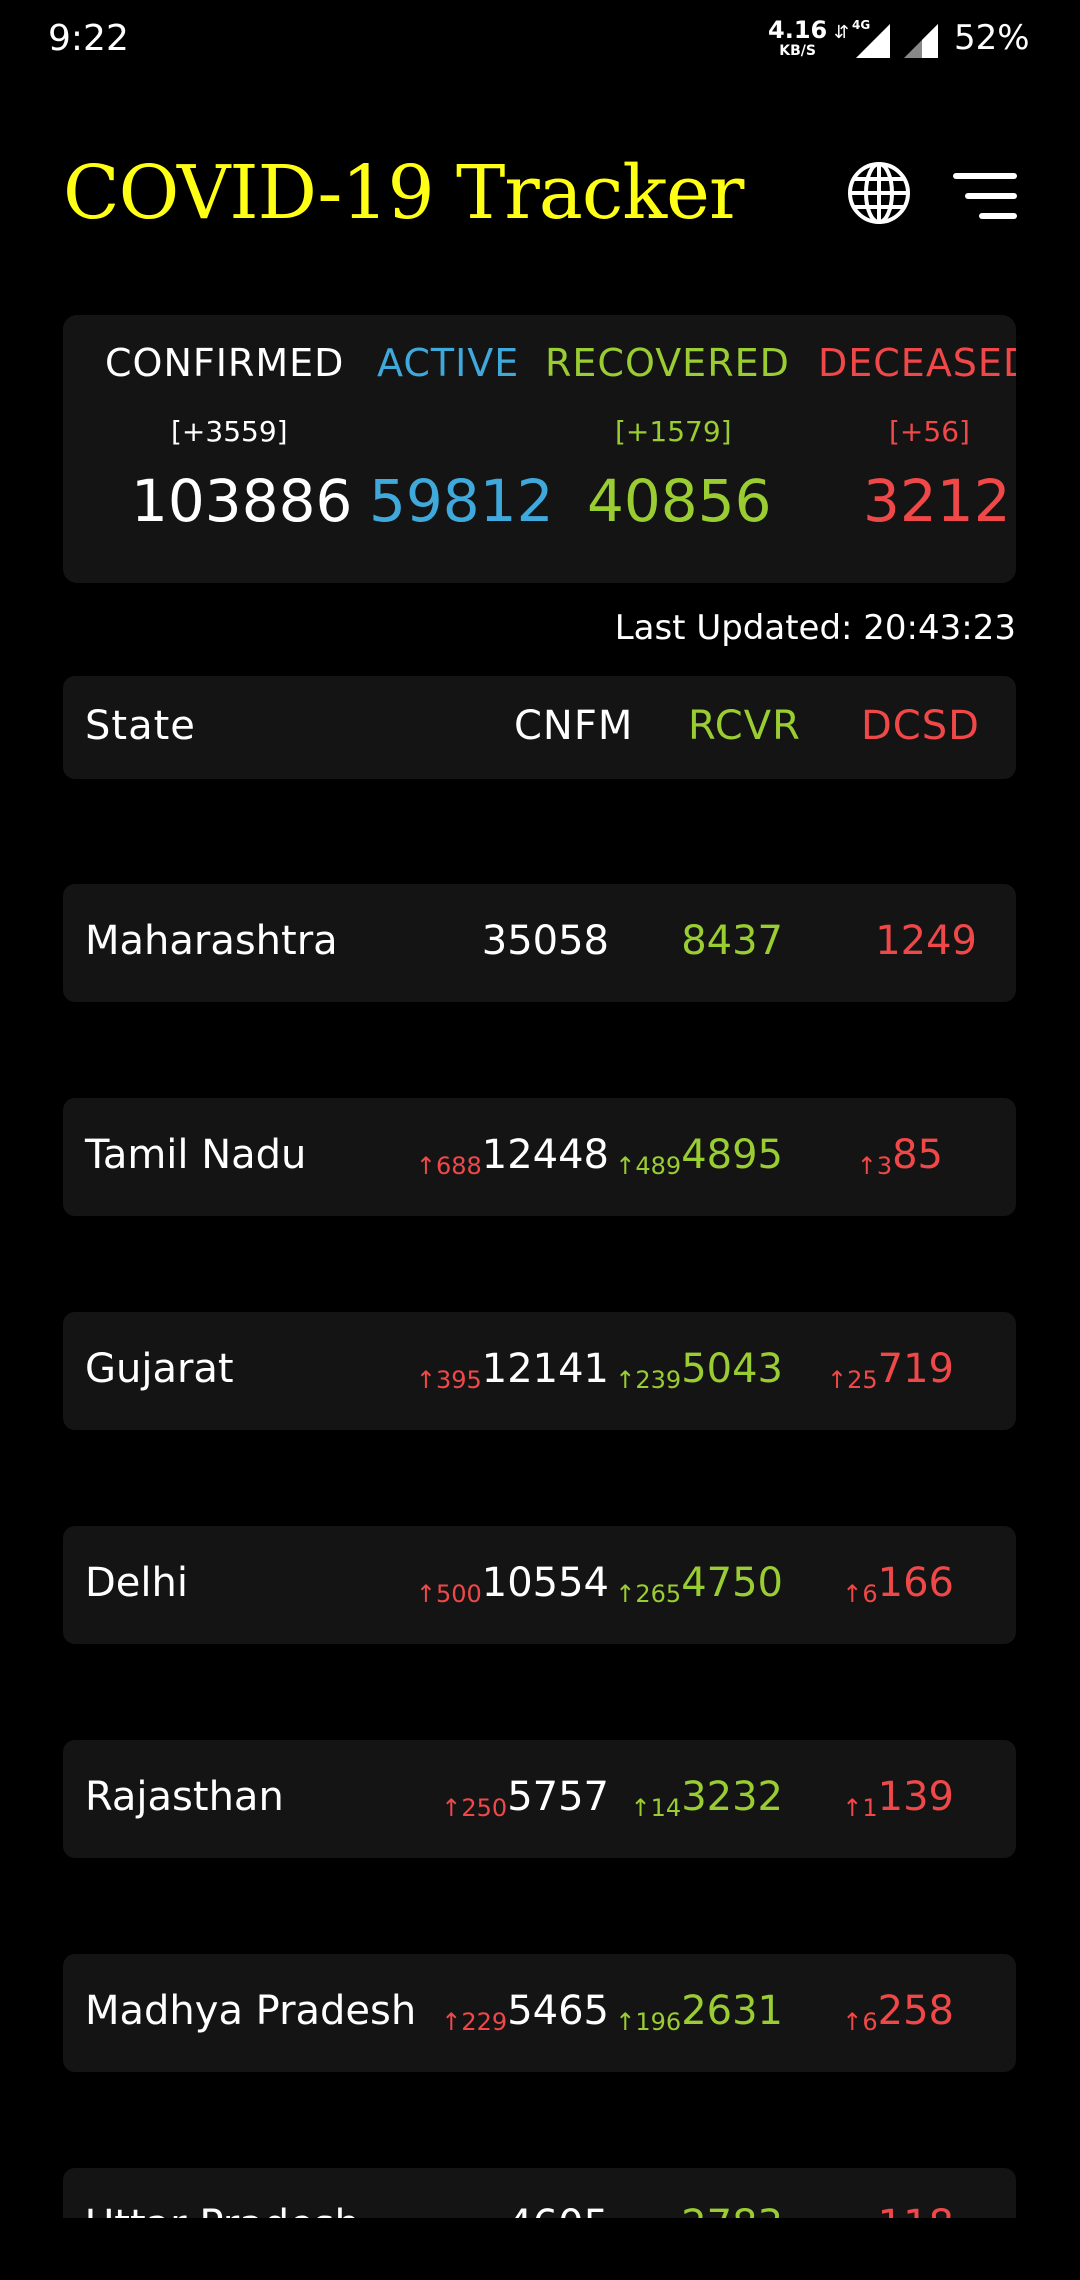 This screenshot has height=2280, width=1080. What do you see at coordinates (540, 40) in the screenshot?
I see `status-bar: 9:22 4.16 KB/S ⇵ 4G 52%` at bounding box center [540, 40].